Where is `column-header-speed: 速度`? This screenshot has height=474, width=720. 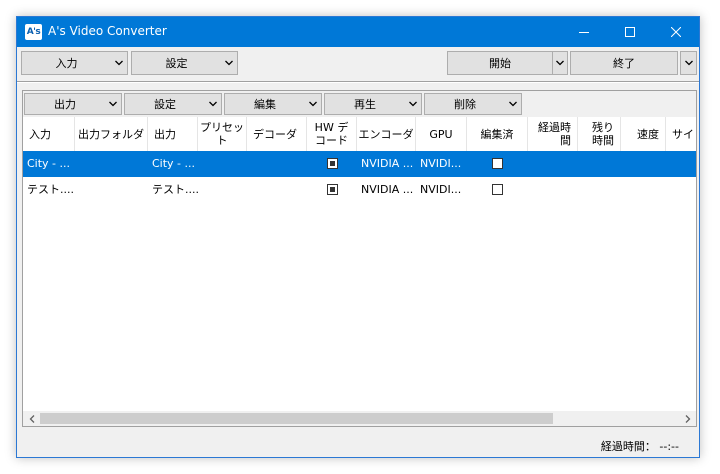
column-header-speed: 速度 is located at coordinates (643, 134).